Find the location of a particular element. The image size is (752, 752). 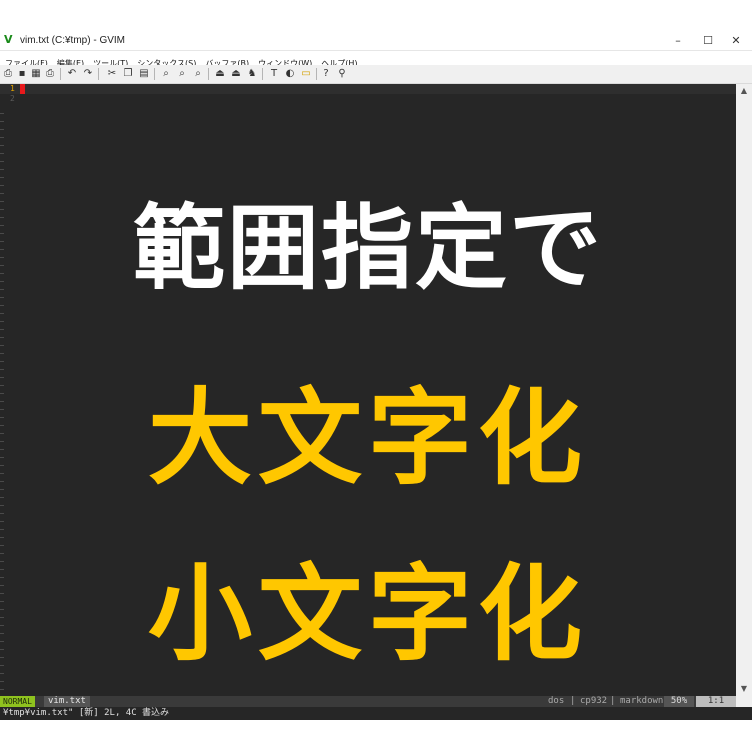

minimize-button: – is located at coordinates (678, 41).